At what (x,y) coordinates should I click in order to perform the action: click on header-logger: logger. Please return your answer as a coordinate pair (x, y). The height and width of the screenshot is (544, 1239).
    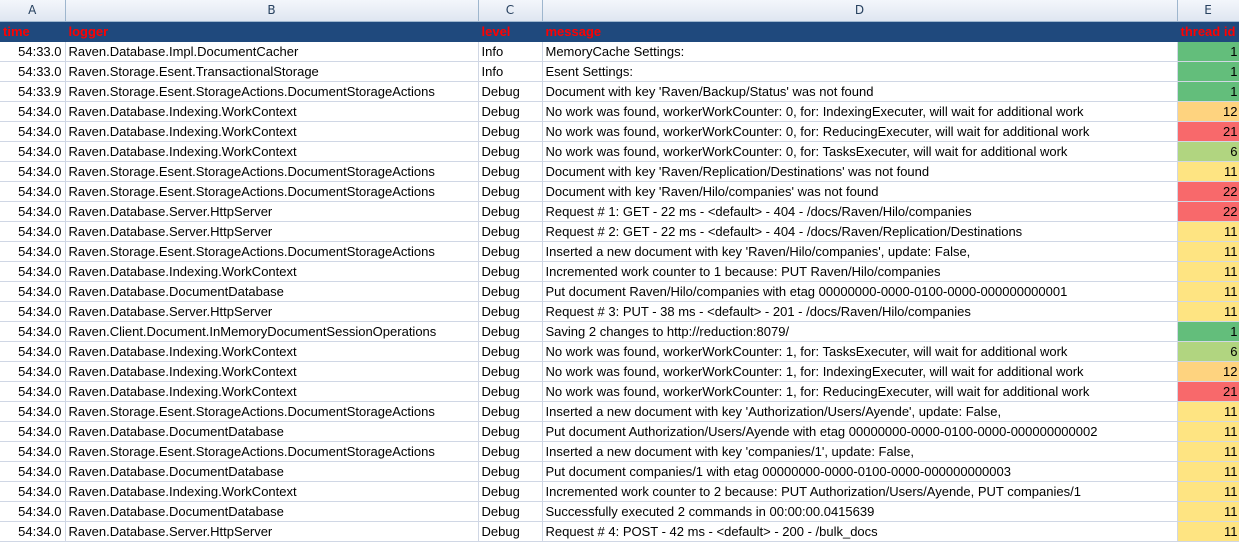
    Looking at the image, I should click on (272, 31).